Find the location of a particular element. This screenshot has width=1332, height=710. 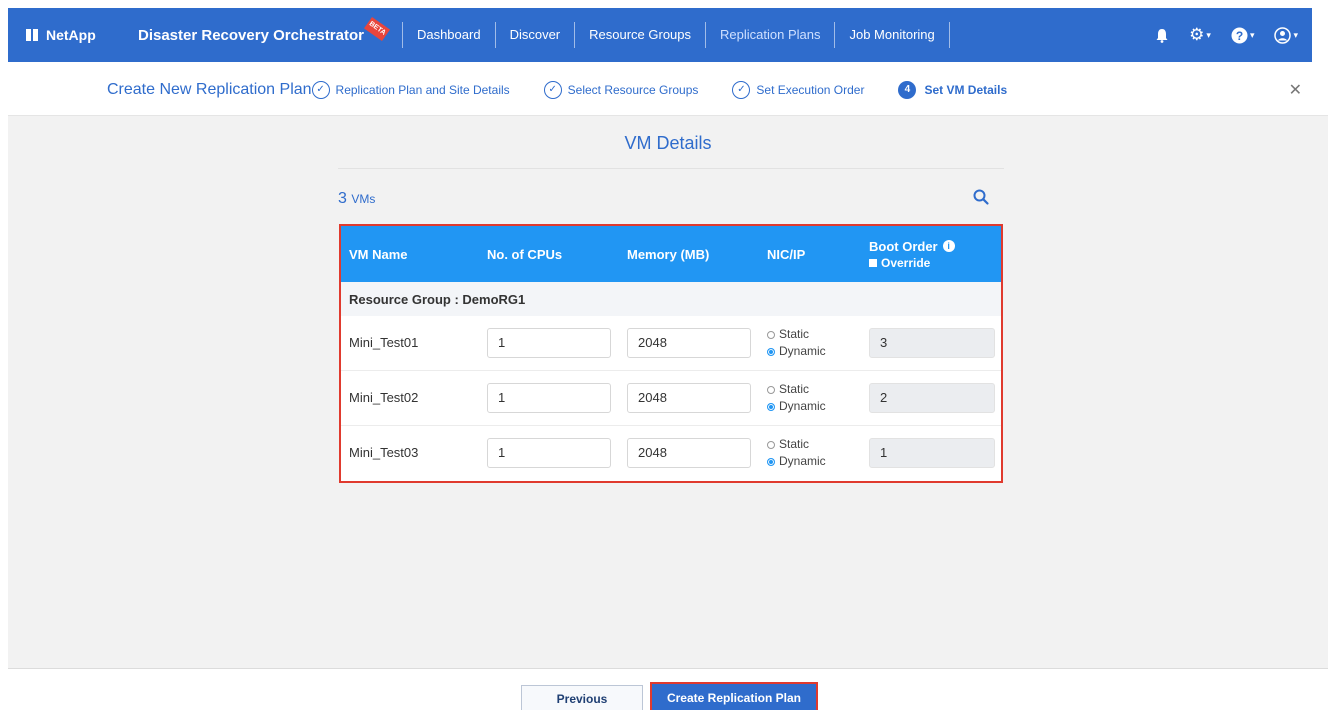

previous-button: Previous is located at coordinates (582, 697).